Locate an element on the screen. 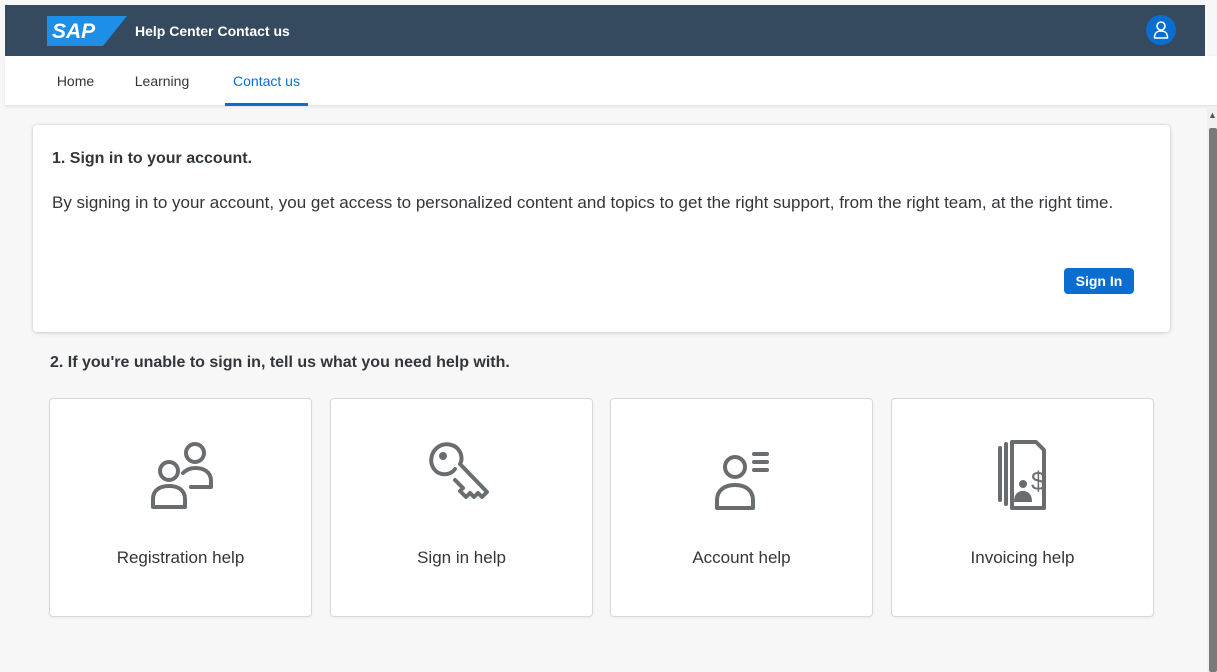 This screenshot has height=672, width=1217. vertical-scrollbar: ▲ is located at coordinates (1212, 389).